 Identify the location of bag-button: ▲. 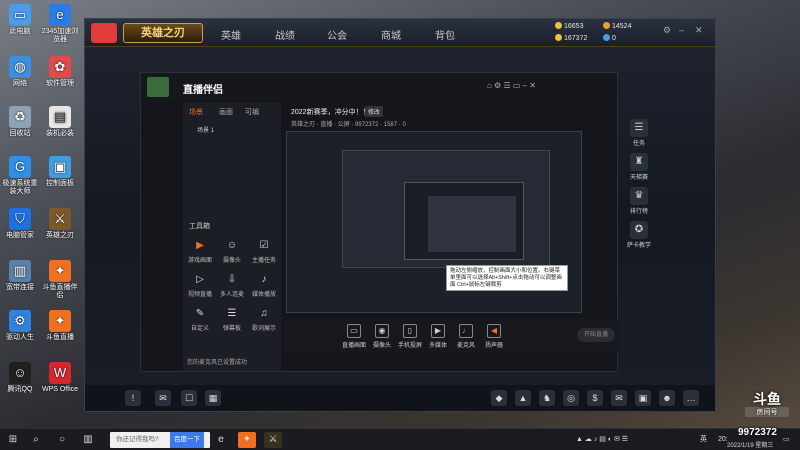
(523, 398).